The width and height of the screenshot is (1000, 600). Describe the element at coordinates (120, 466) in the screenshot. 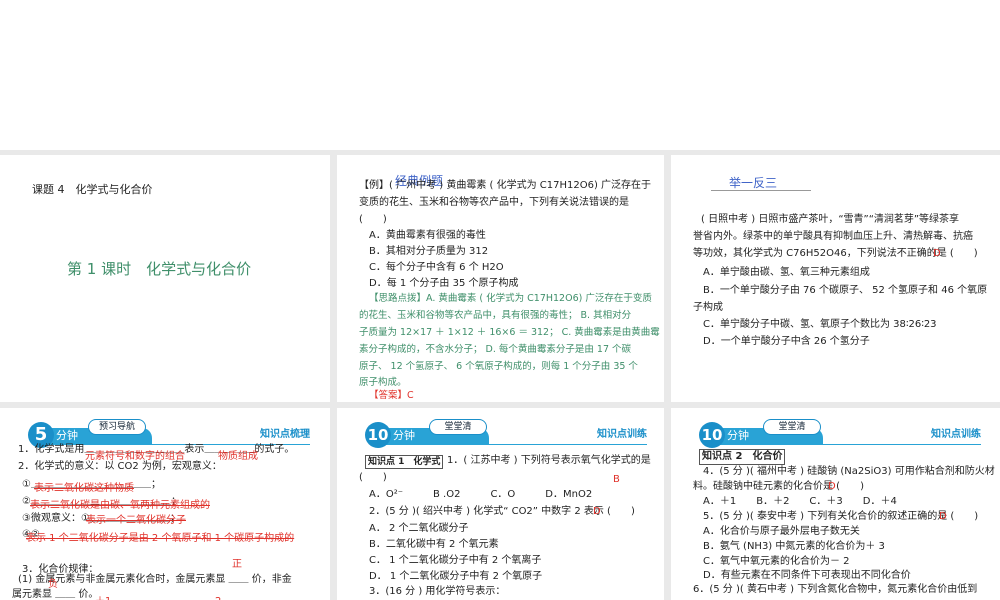

I see `text-line: 2．化学式的意义：以 CO2 为例，宏观意义：` at that location.